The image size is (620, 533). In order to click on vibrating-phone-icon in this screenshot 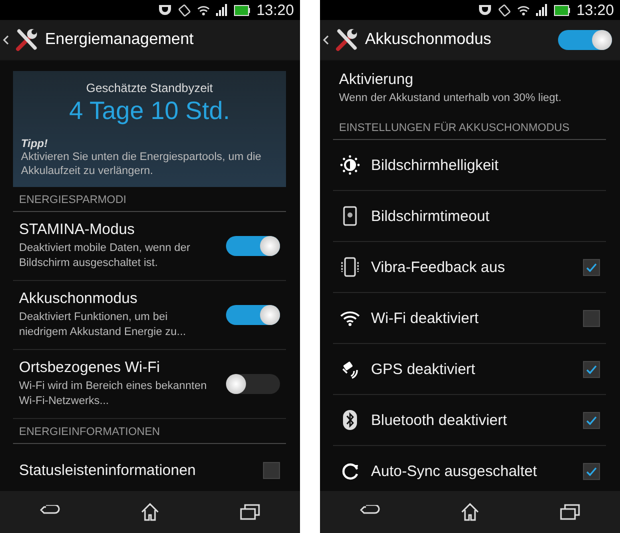, I will do `click(350, 267)`.